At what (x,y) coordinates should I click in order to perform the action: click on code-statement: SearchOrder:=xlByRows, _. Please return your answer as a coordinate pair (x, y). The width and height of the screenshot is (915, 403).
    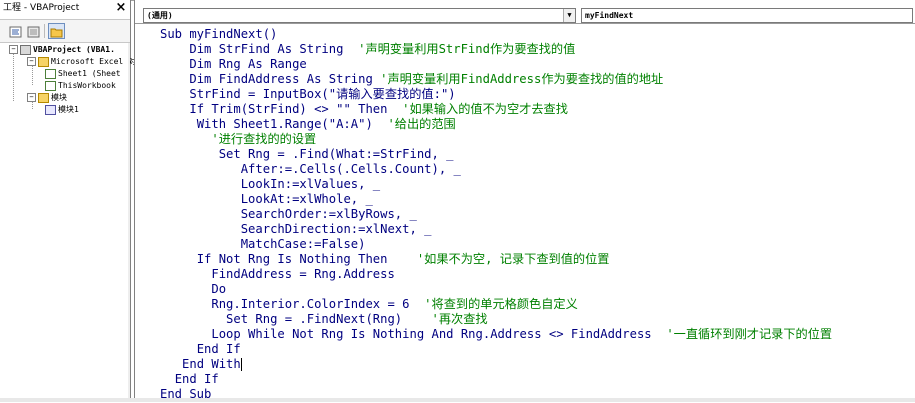
    Looking at the image, I should click on (328, 214).